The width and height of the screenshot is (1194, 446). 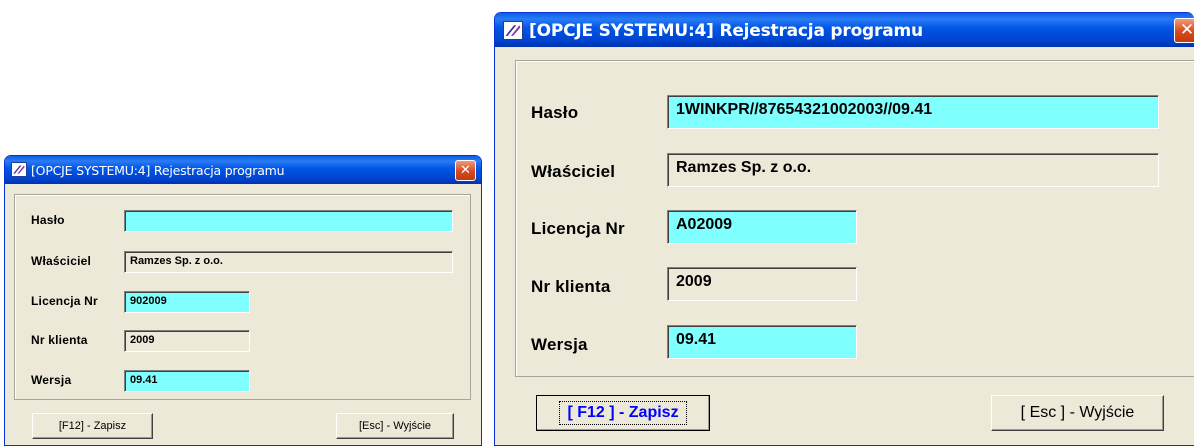 What do you see at coordinates (762, 227) in the screenshot?
I see `license-field: A02009` at bounding box center [762, 227].